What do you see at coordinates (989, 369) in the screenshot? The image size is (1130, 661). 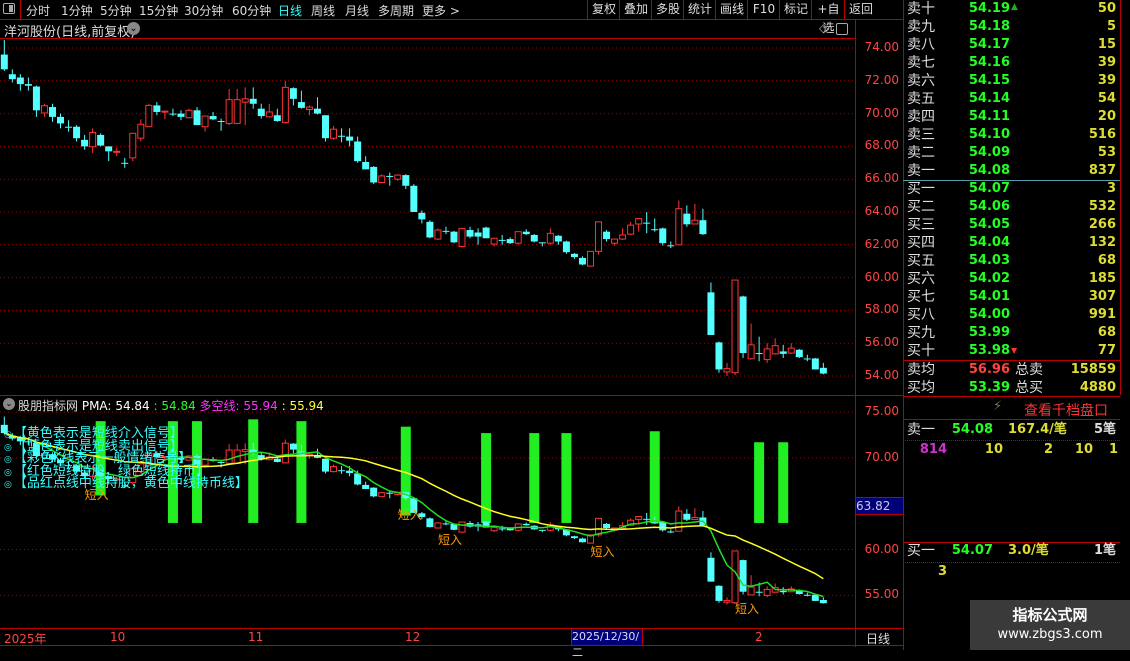 I see `avg-price: 56.96` at bounding box center [989, 369].